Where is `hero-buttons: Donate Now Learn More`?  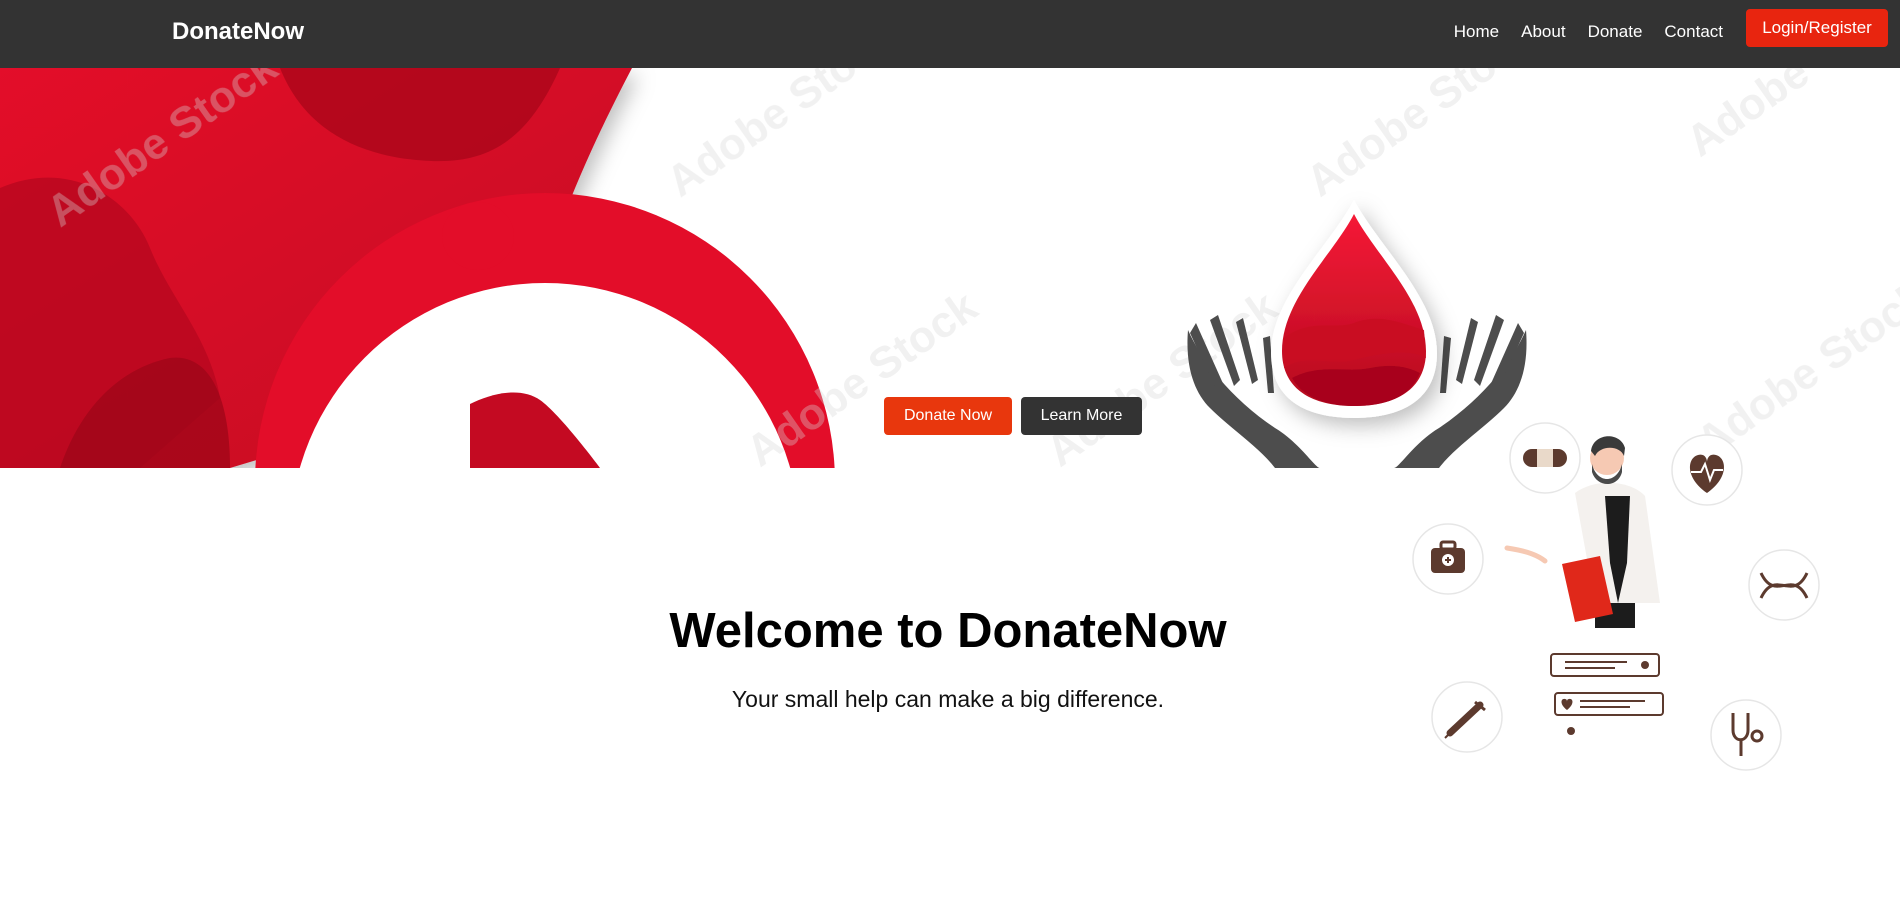 hero-buttons: Donate Now Learn More is located at coordinates (1013, 416).